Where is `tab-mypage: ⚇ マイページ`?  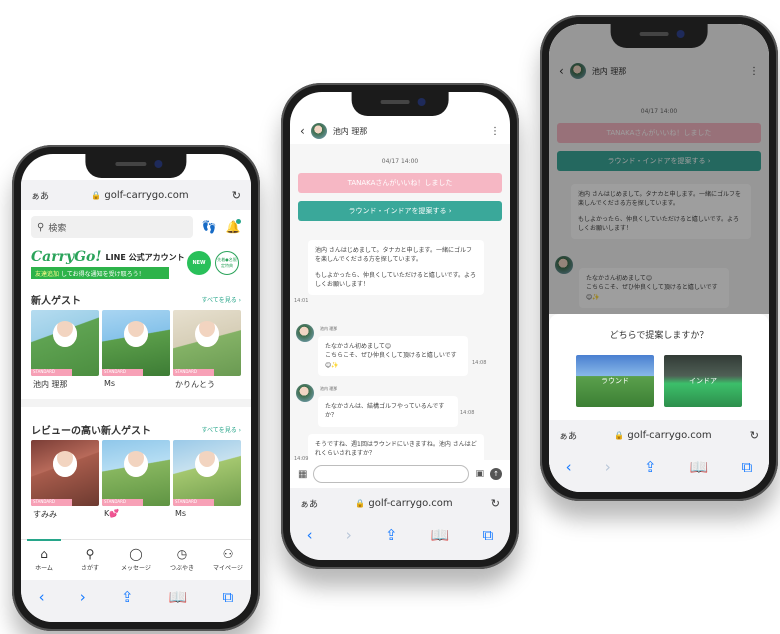 tab-mypage: ⚇ マイページ is located at coordinates (228, 559).